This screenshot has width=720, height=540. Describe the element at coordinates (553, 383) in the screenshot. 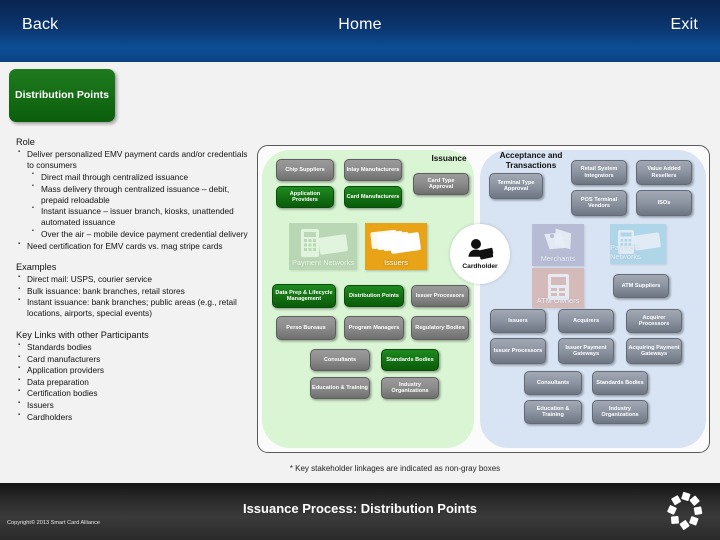

I see `node-consultants-acceptance: Consultants` at that location.